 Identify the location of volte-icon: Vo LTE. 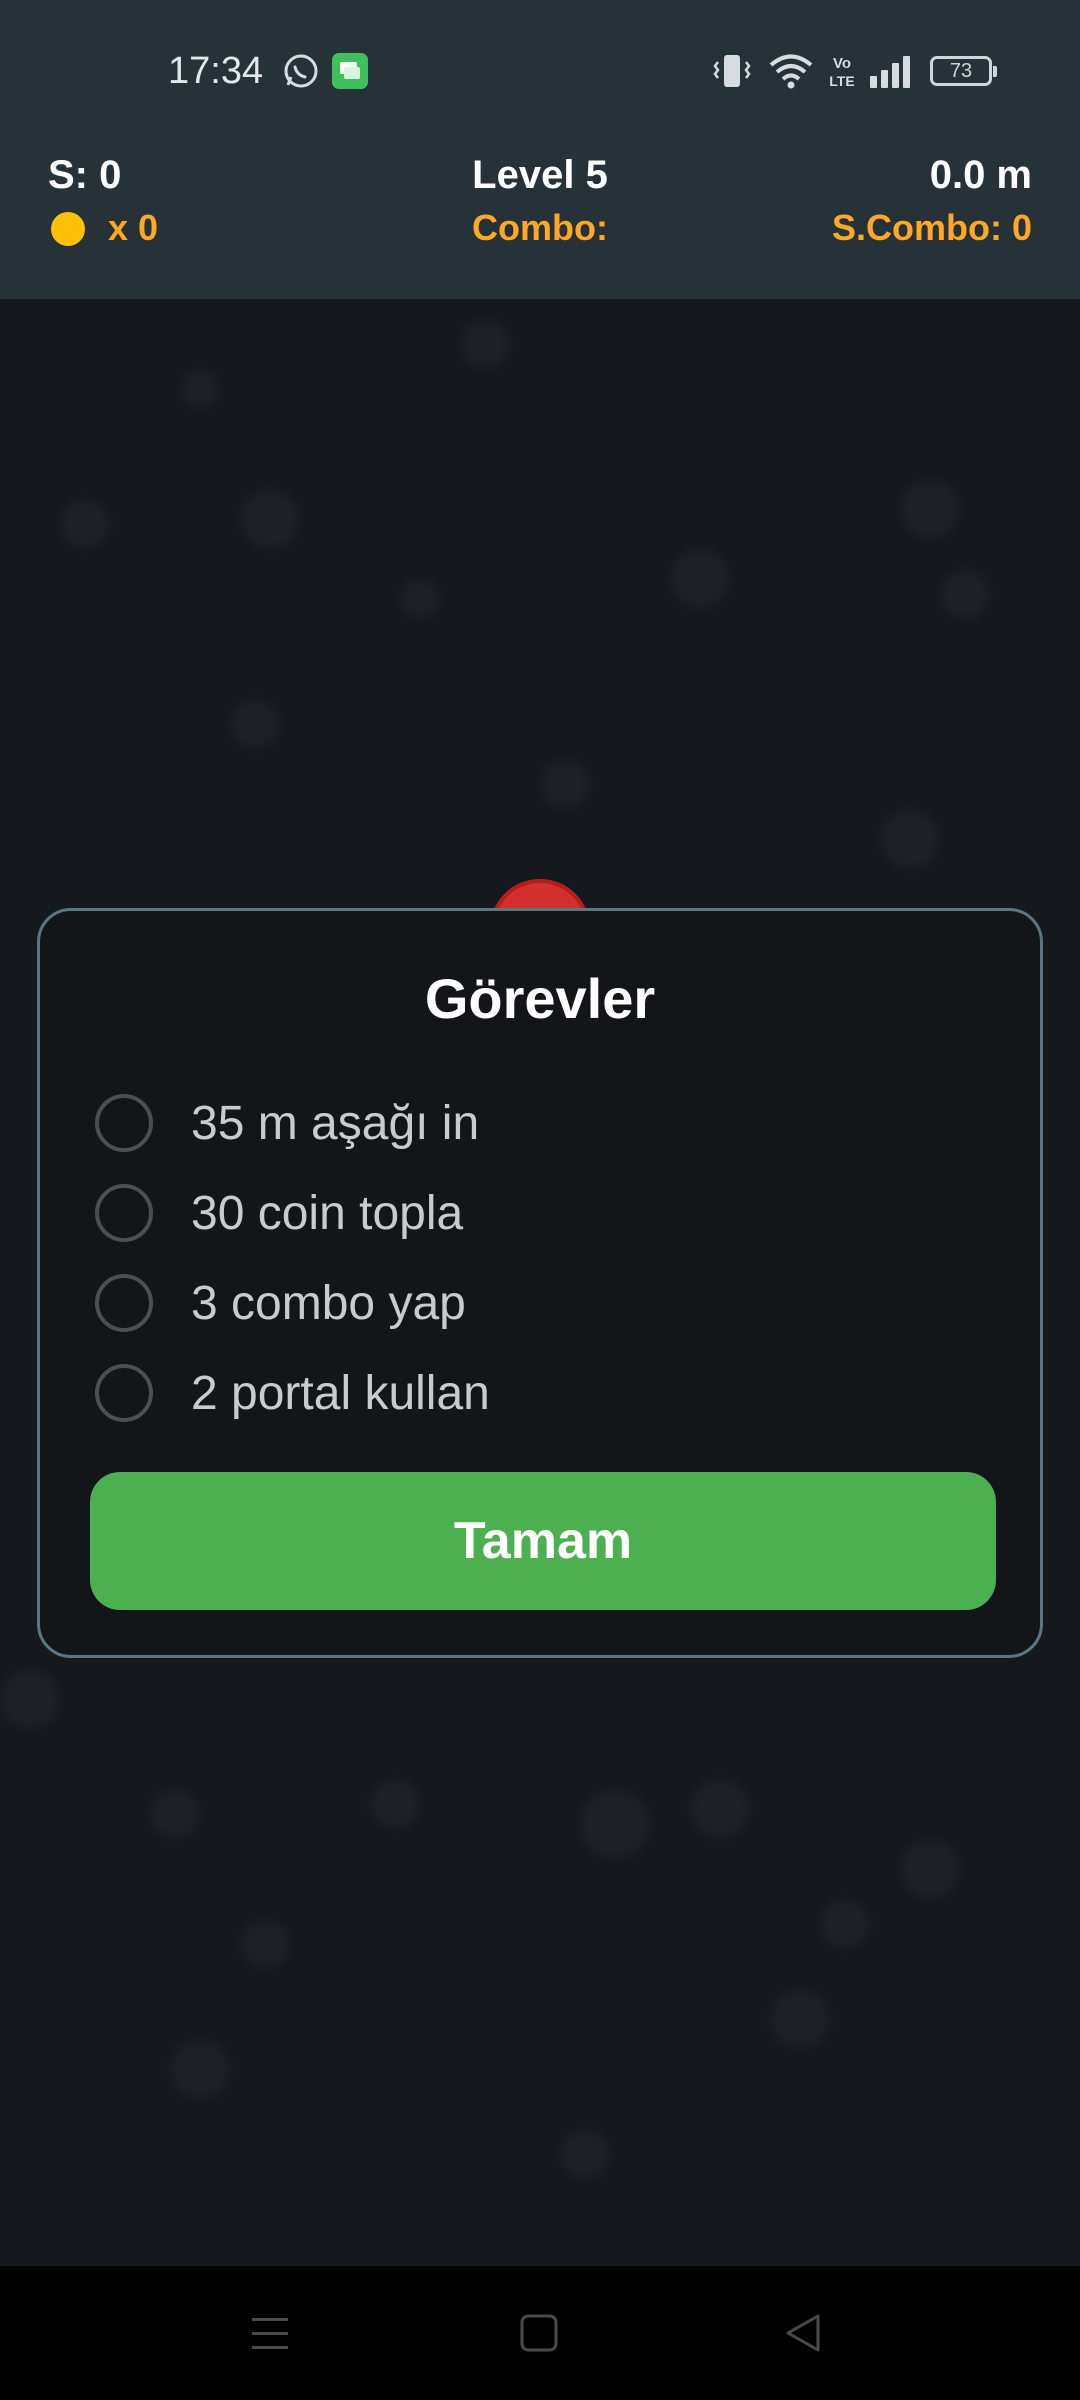
(841, 72).